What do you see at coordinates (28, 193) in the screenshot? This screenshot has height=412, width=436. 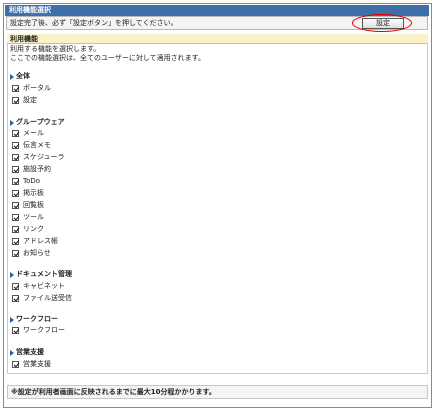 I see `feature-item-bbs: 掲示板` at bounding box center [28, 193].